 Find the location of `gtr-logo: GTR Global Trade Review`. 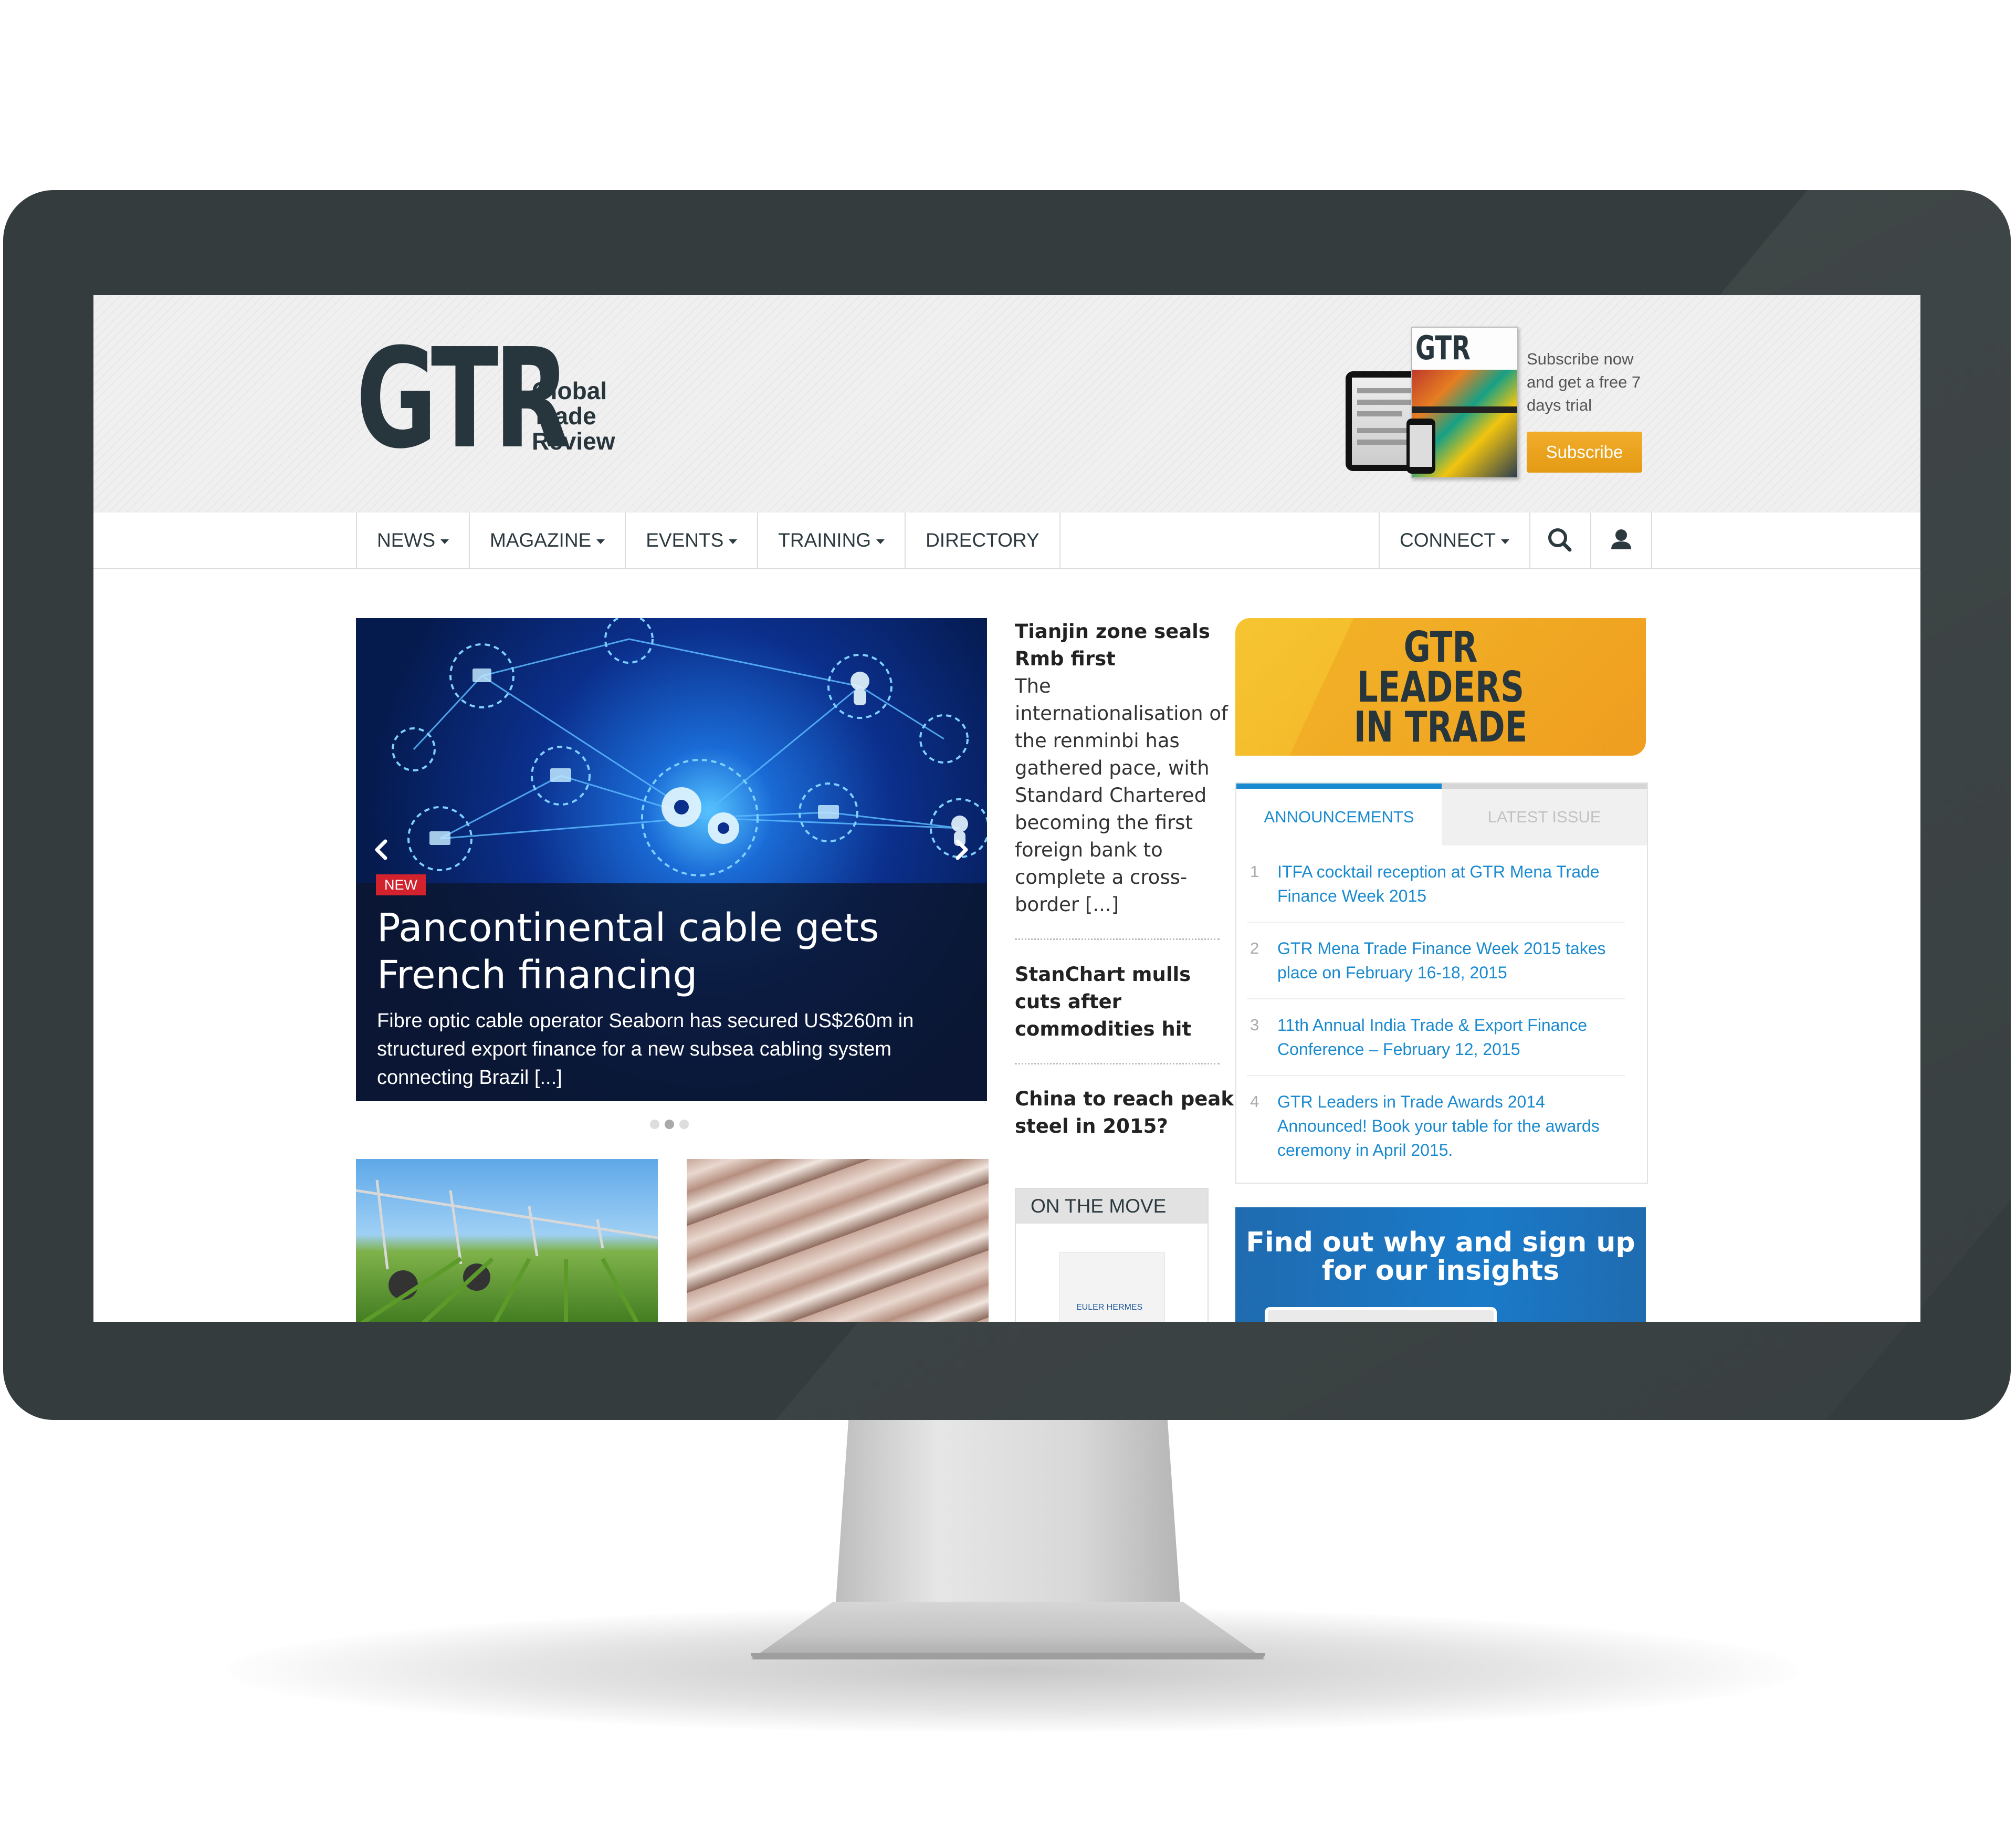

gtr-logo: GTR Global Trade Review is located at coordinates (492, 399).